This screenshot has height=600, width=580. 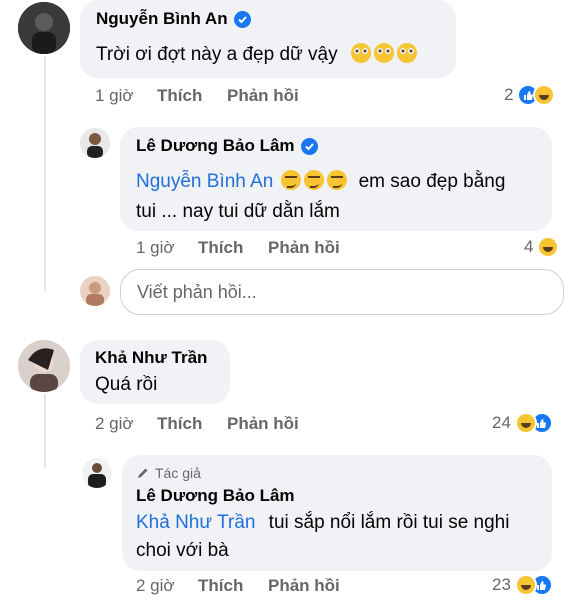 What do you see at coordinates (143, 473) in the screenshot?
I see `pencil-icon` at bounding box center [143, 473].